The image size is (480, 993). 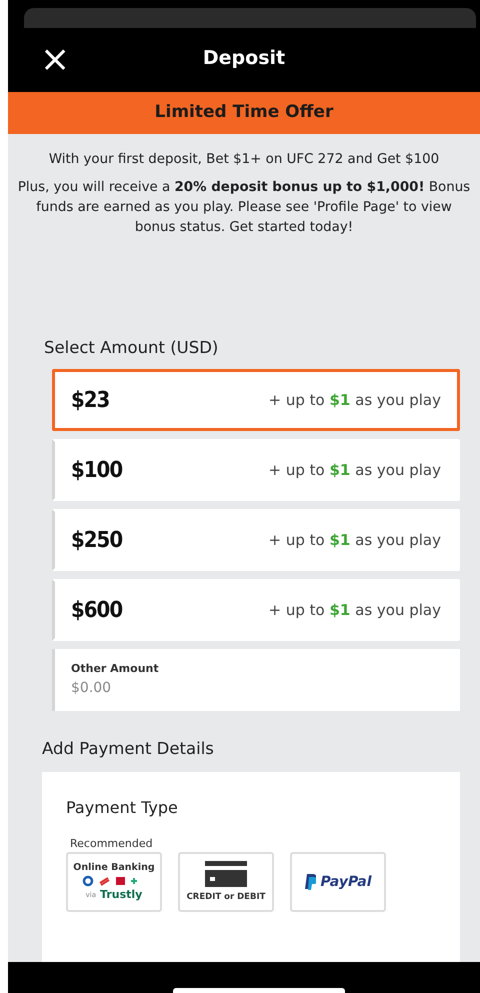 I want to click on amount-option: $250 + up to $1 as you play, so click(x=256, y=540).